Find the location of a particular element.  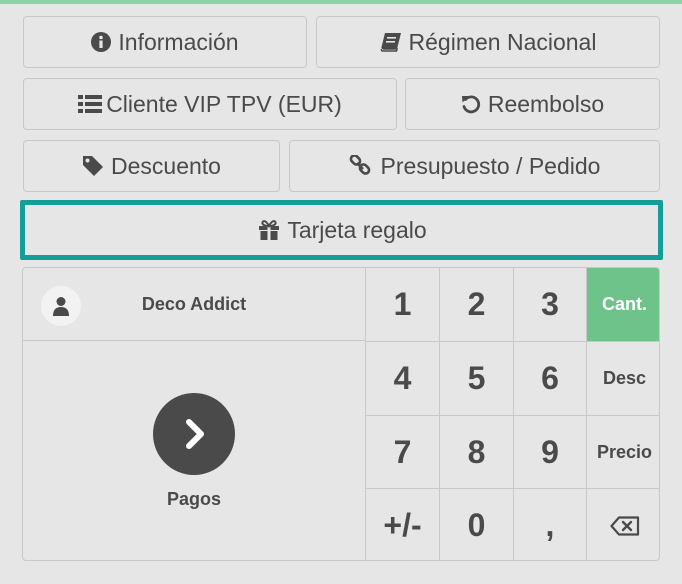

info-button-label: Información is located at coordinates (178, 41).